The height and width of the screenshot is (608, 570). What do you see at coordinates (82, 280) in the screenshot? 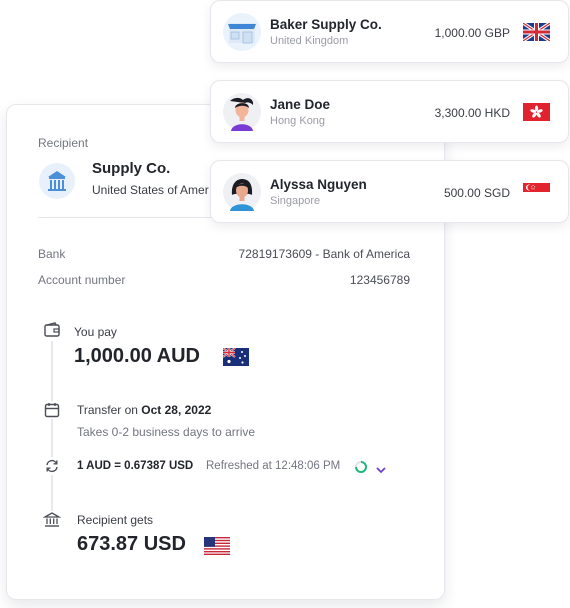
I see `account-number-label: Account number` at bounding box center [82, 280].